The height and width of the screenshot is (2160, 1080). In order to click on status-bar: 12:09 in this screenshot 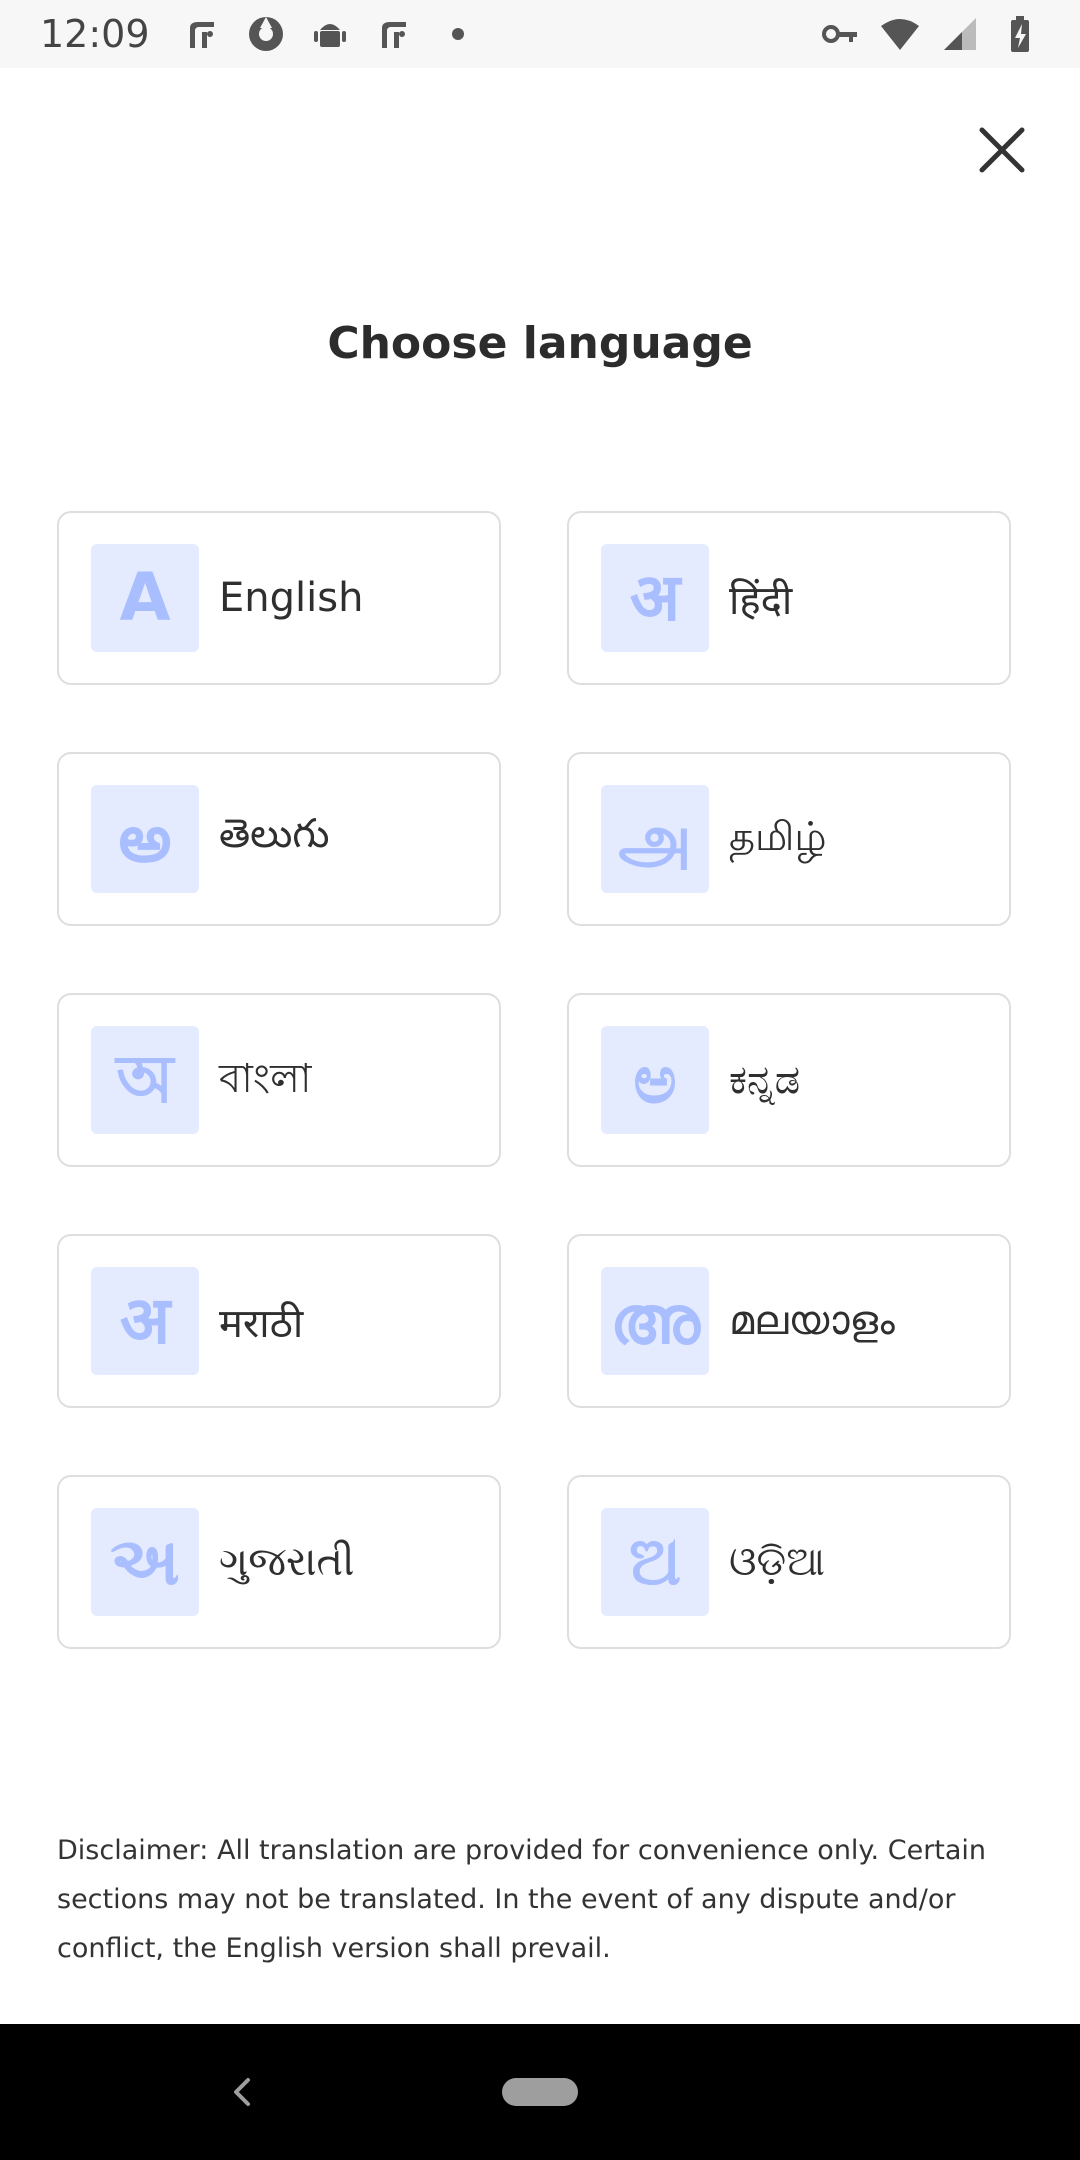, I will do `click(540, 34)`.